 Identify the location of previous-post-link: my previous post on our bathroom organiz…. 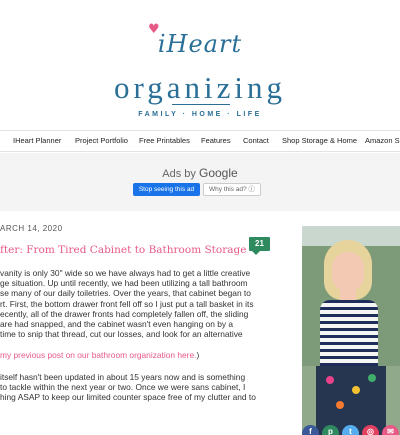
(98, 355).